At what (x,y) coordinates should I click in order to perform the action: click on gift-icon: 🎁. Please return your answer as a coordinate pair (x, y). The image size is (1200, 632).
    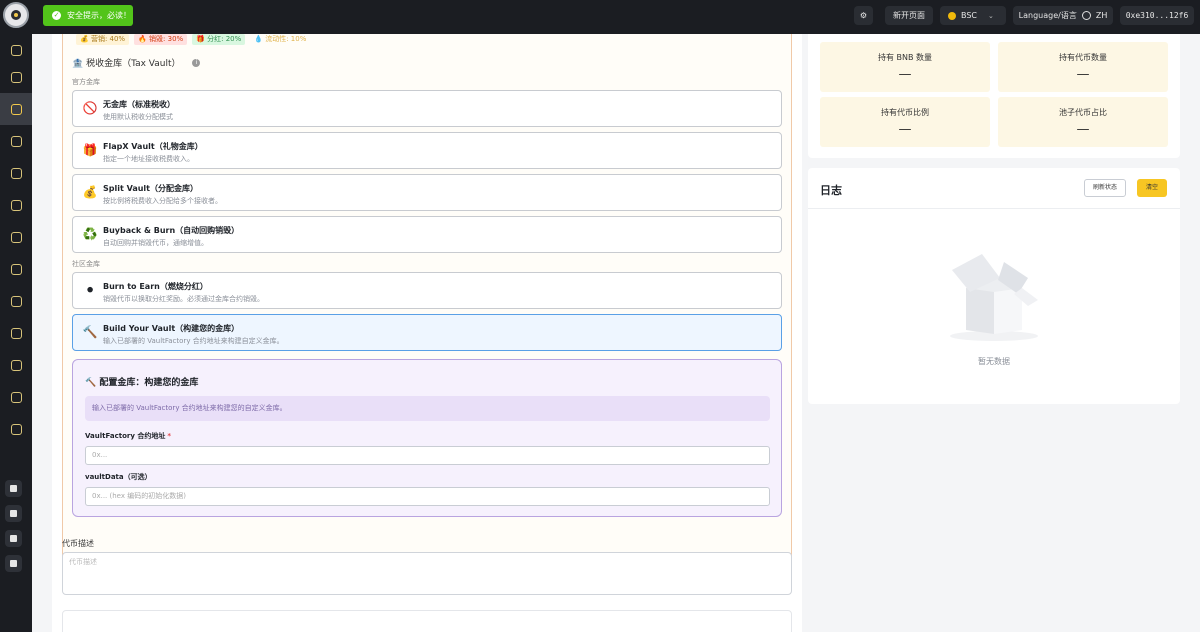
    Looking at the image, I should click on (90, 150).